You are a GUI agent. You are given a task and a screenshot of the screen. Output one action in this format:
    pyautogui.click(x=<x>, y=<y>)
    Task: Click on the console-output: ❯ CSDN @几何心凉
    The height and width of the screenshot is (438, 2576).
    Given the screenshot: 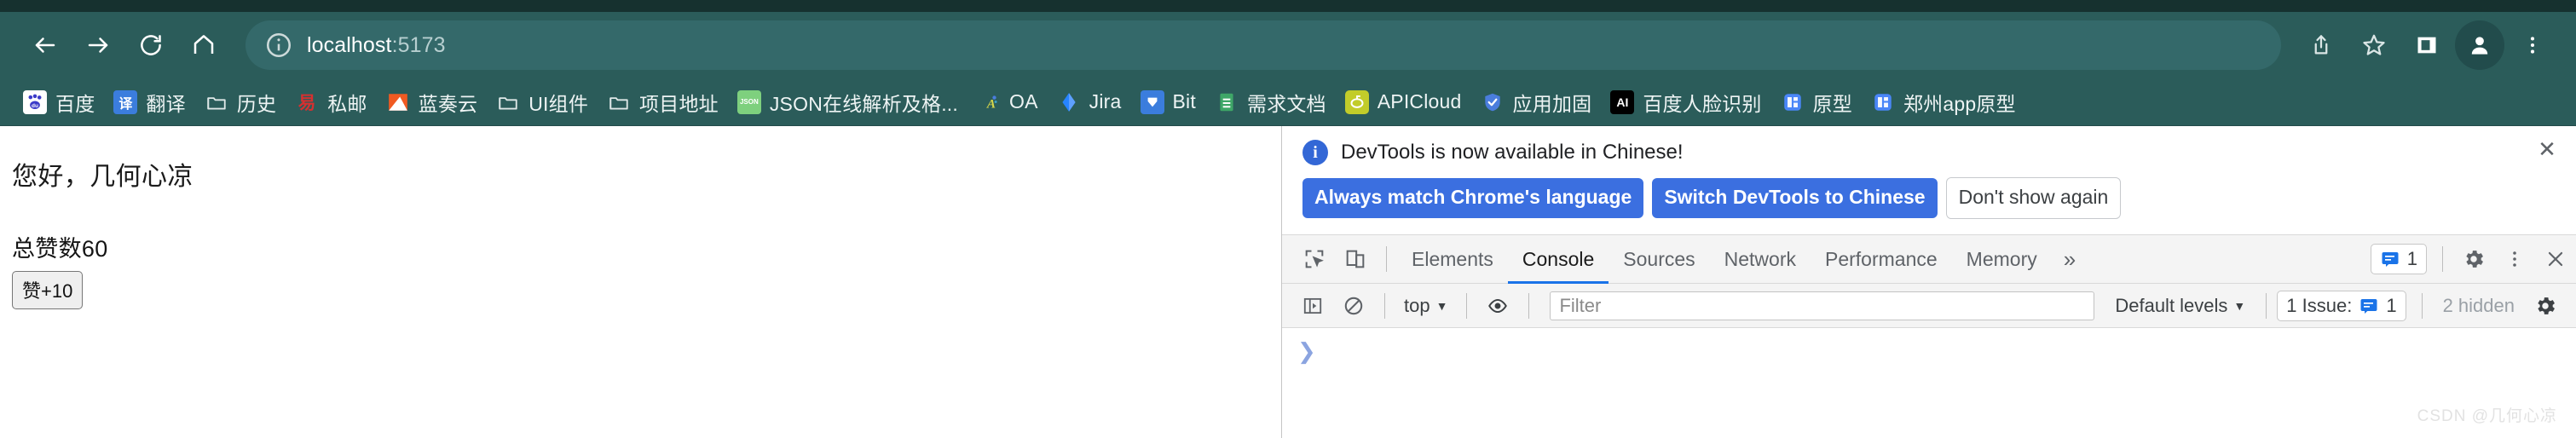 What is the action you would take?
    pyautogui.click(x=1929, y=383)
    